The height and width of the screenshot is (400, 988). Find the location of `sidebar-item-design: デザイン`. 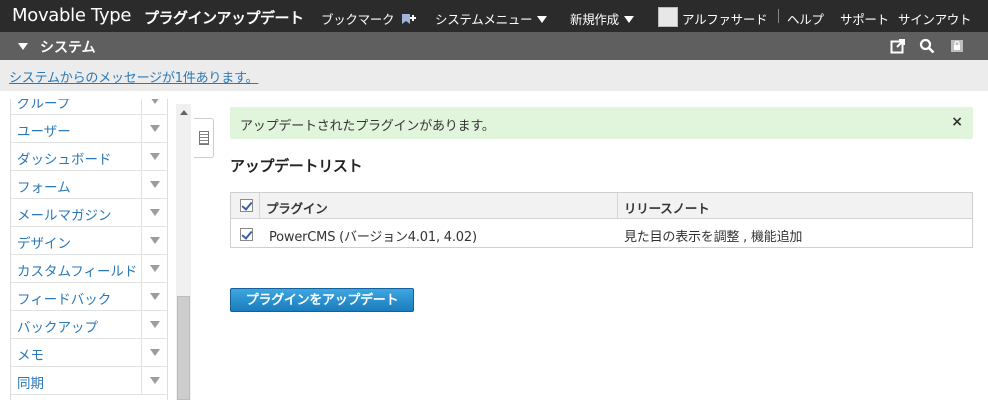

sidebar-item-design: デザイン is located at coordinates (89, 241).